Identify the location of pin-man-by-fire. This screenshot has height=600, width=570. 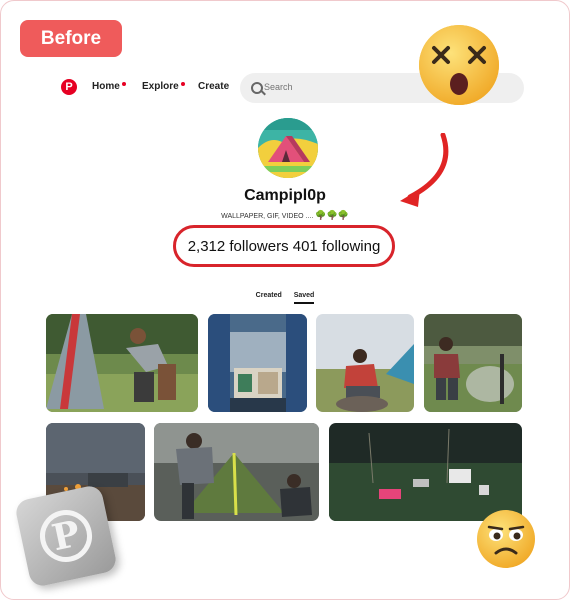
(473, 363).